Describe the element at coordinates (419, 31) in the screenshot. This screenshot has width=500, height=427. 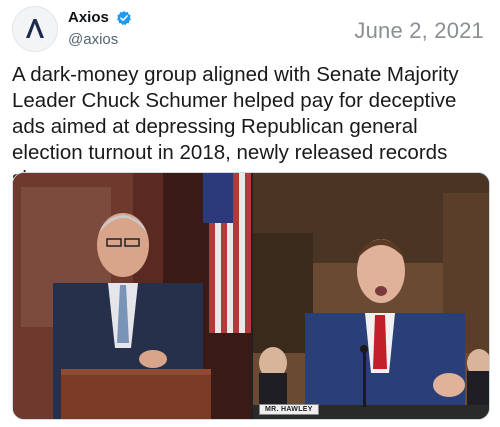
I see `tweet-date: June 2, 2021` at that location.